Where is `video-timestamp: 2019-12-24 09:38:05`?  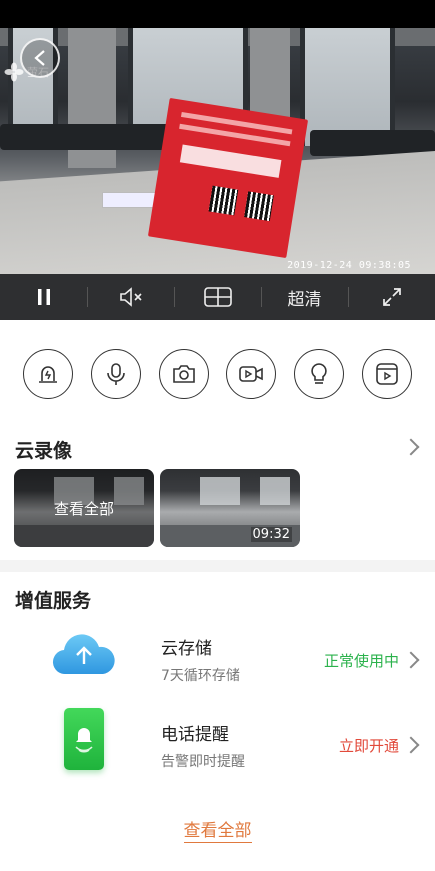
video-timestamp: 2019-12-24 09:38:05 is located at coordinates (349, 265).